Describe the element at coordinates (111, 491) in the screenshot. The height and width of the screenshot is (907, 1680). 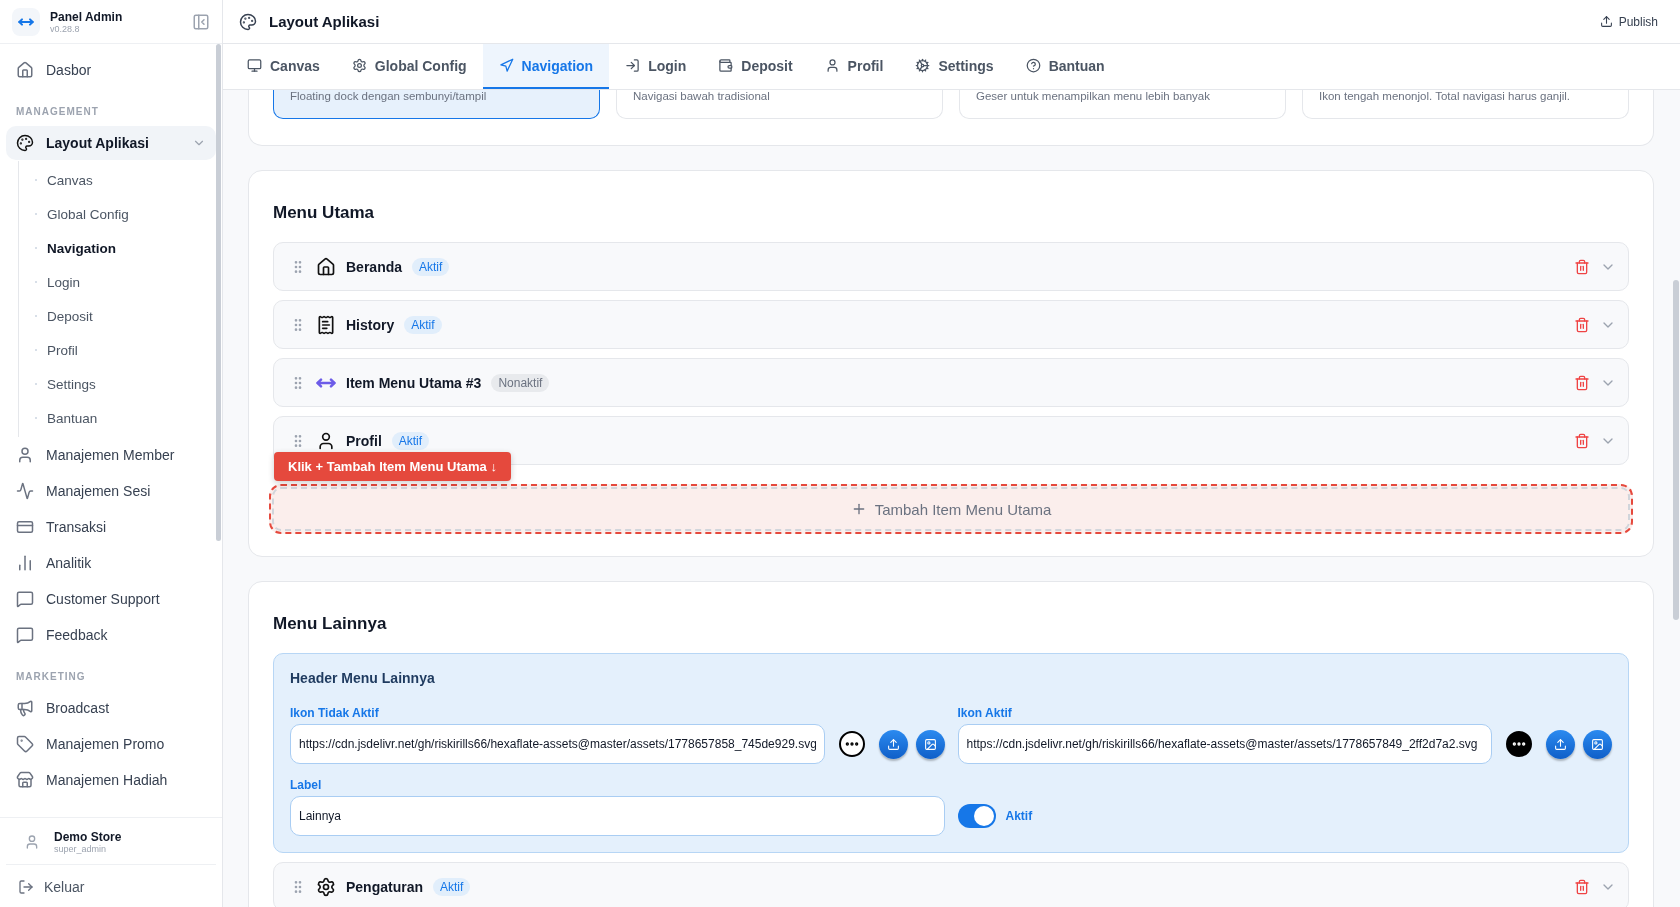
I see `sidebar-item: Manajemen Sesi` at that location.